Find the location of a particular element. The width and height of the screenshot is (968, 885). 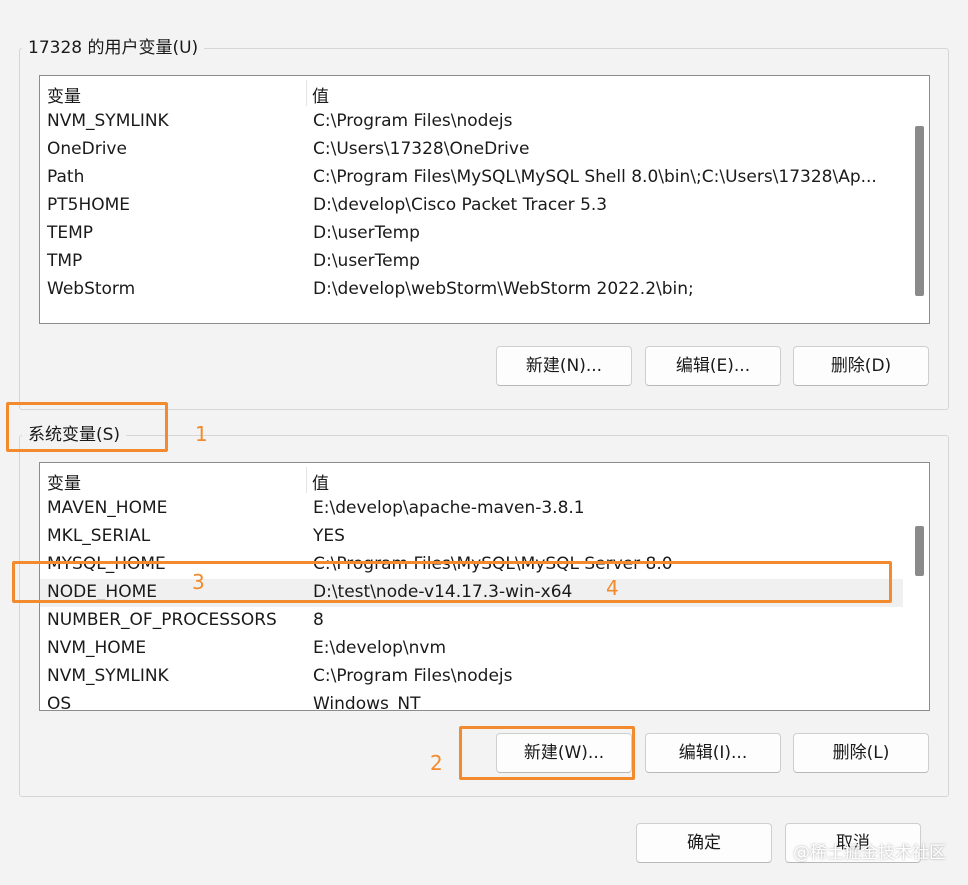

annotation-number: 2 is located at coordinates (436, 763).